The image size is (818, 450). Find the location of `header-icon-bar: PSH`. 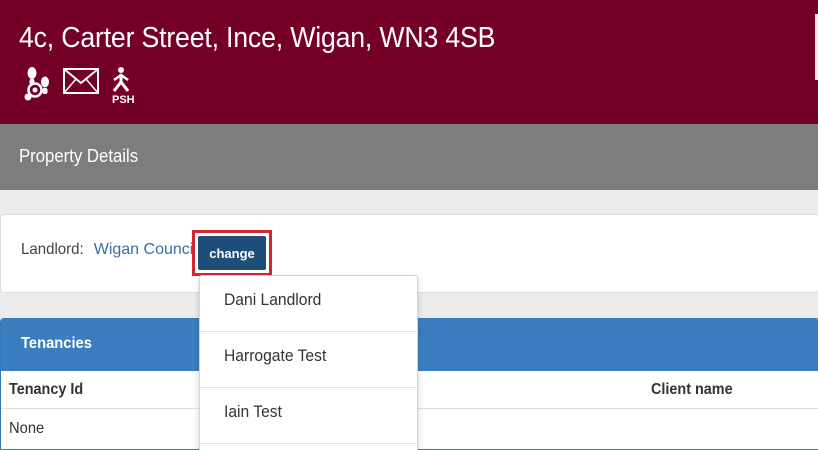

header-icon-bar: PSH is located at coordinates (81, 88).